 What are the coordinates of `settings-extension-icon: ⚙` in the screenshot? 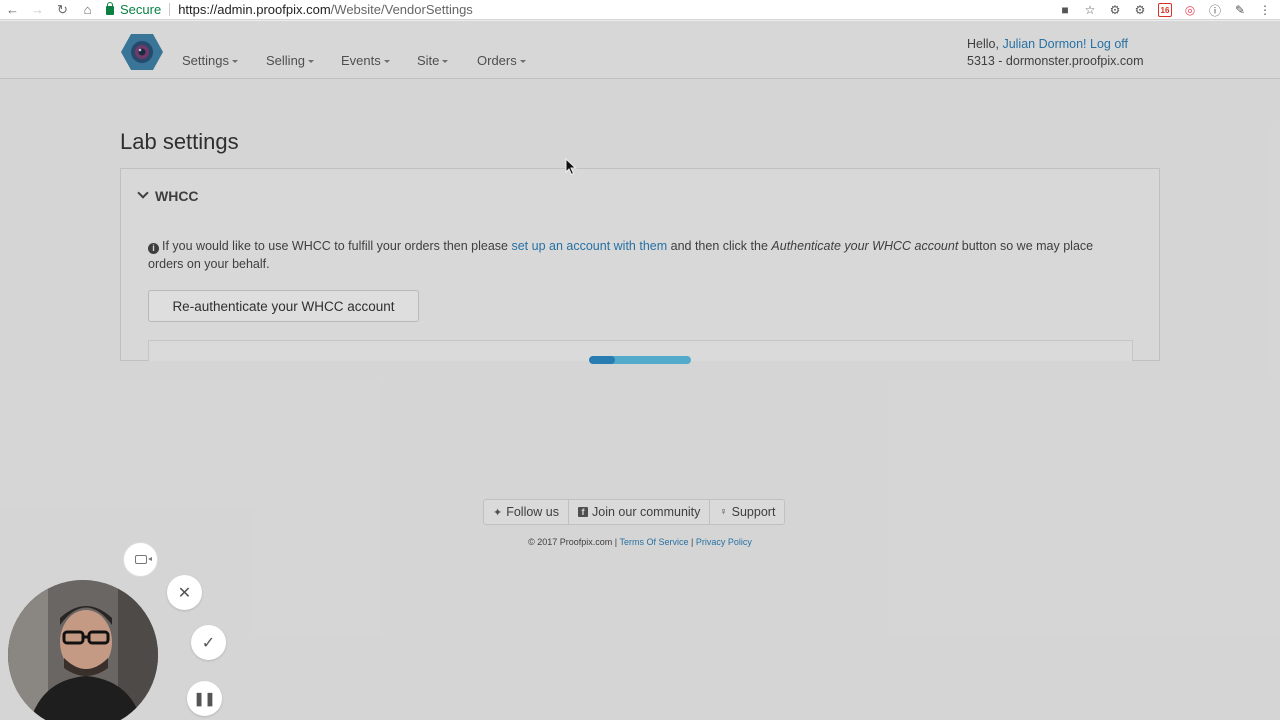 It's located at (1140, 10).